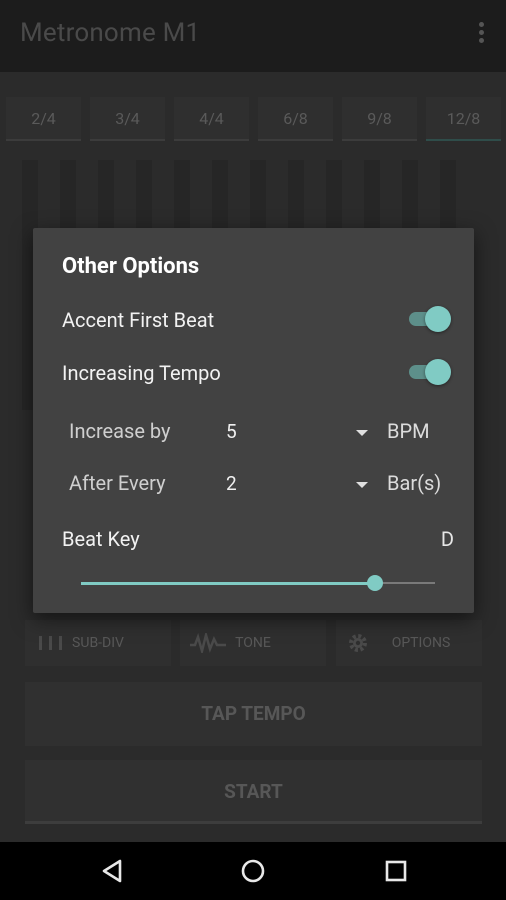 This screenshot has height=900, width=506. I want to click on after-every-unit: Bar(s), so click(414, 483).